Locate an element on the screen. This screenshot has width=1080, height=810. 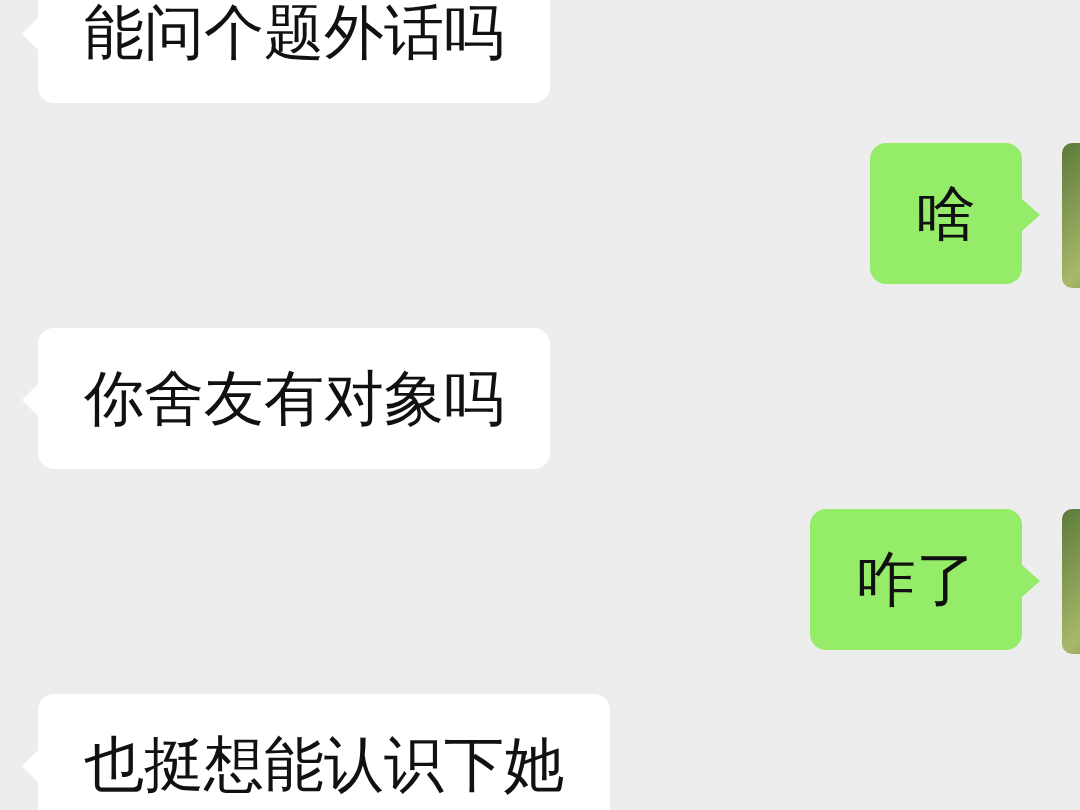
sent-message: 咋了 is located at coordinates (916, 579).